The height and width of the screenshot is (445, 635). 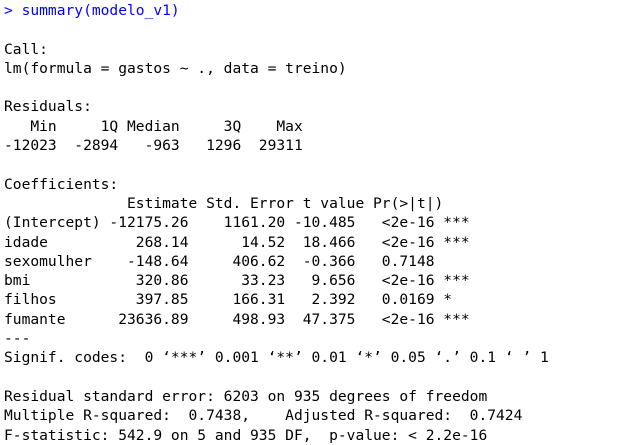 What do you see at coordinates (237, 242) in the screenshot?
I see `coefficient-row-idade: idade 268.14 14.52 18.466 <2e-16 ***` at bounding box center [237, 242].